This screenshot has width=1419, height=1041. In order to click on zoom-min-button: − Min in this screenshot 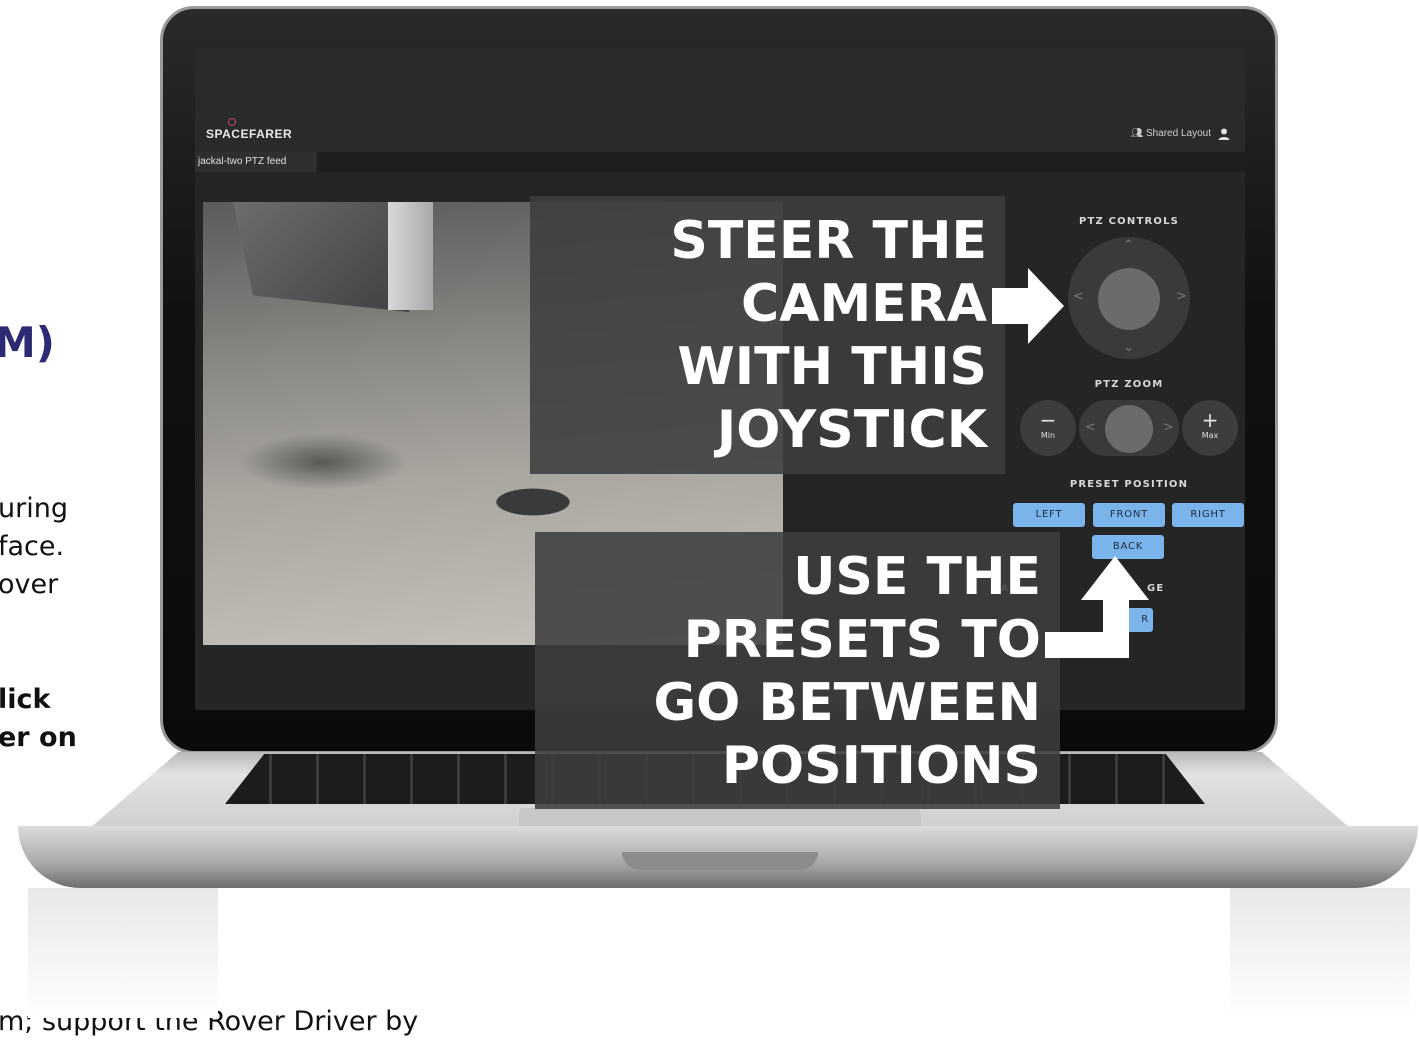, I will do `click(1048, 428)`.